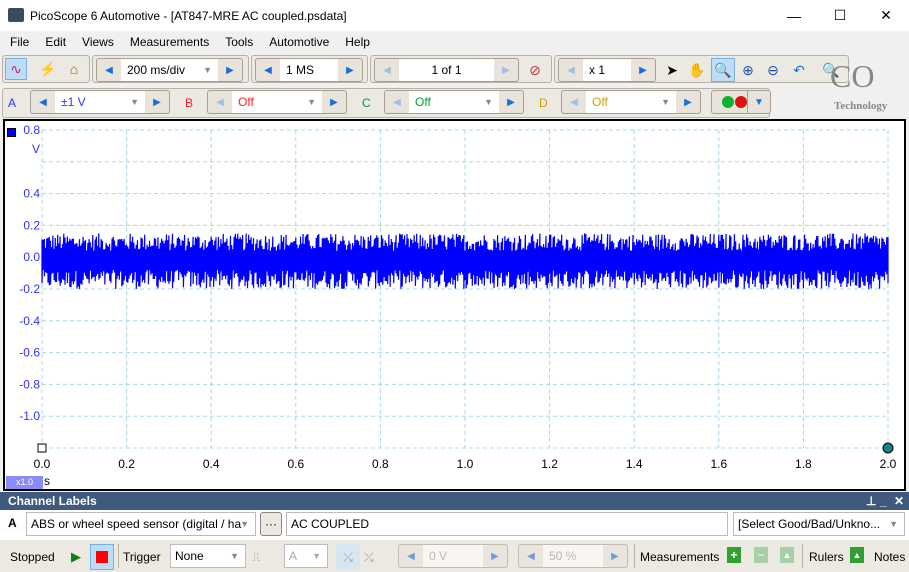 The image size is (909, 572). Describe the element at coordinates (256, 557) in the screenshot. I see `advanced-trigger-icon: ⎍` at that location.